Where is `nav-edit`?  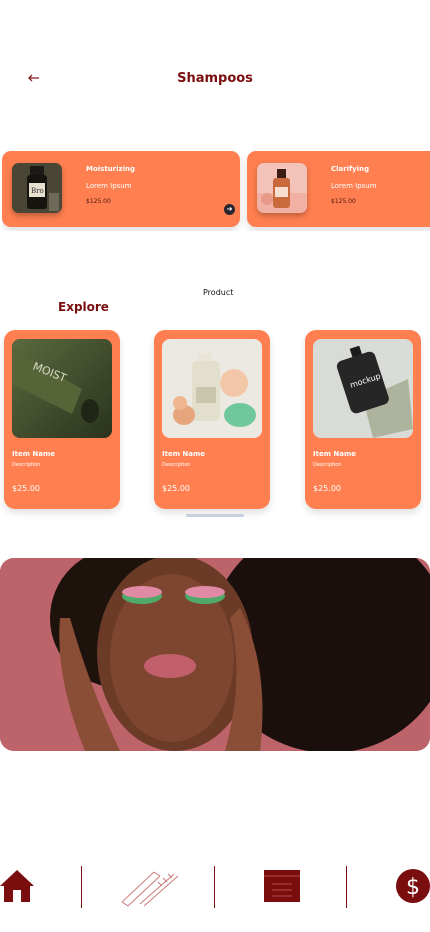 nav-edit is located at coordinates (150, 886).